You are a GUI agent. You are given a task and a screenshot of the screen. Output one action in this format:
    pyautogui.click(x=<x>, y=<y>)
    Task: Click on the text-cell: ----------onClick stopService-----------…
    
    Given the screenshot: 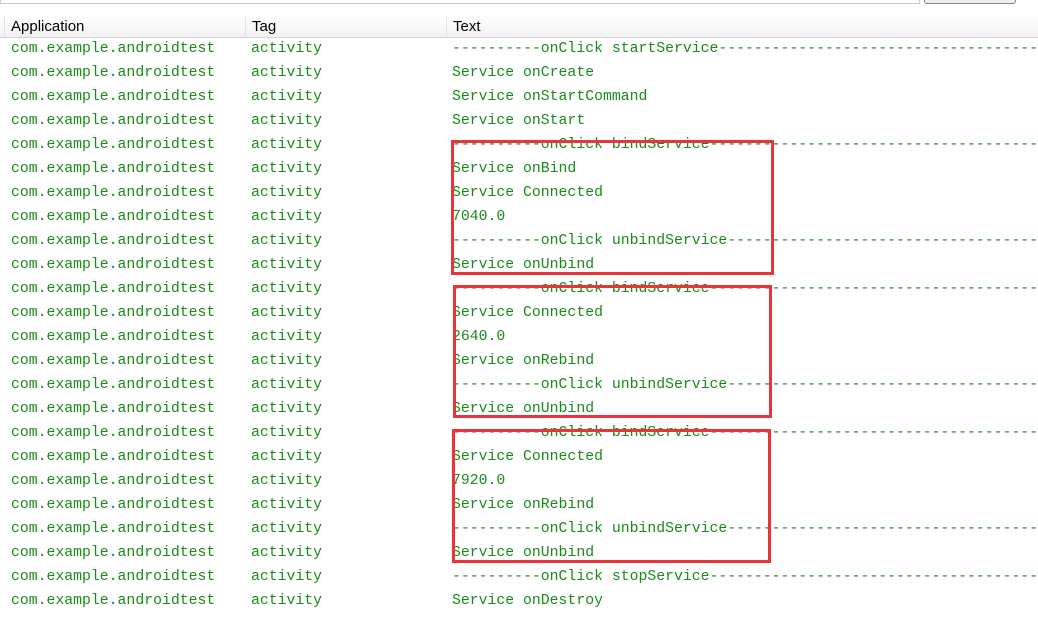 What is the action you would take?
    pyautogui.click(x=745, y=577)
    